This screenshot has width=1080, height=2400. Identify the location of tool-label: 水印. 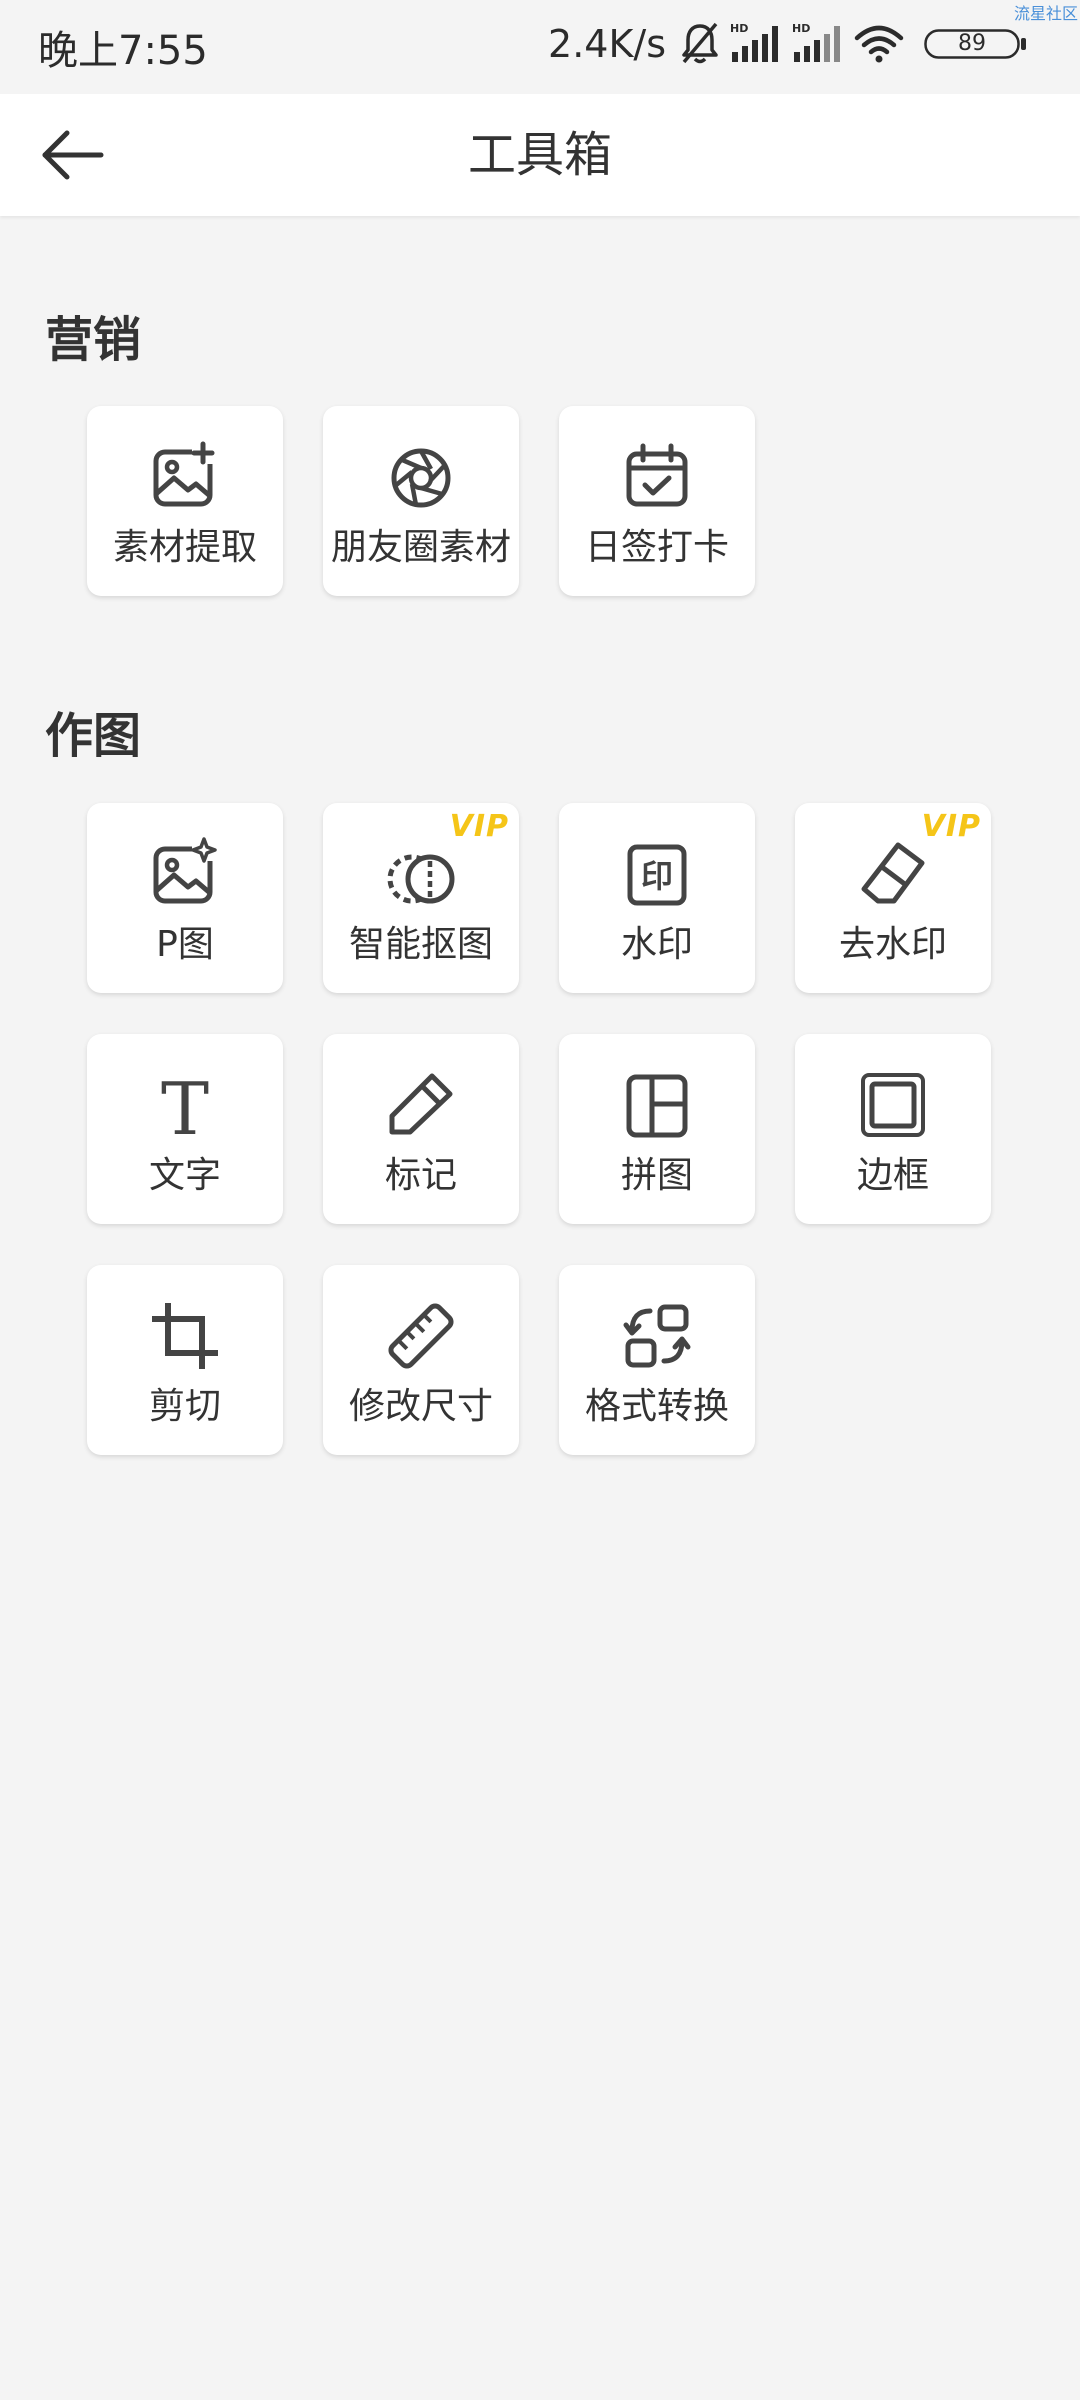
(656, 944).